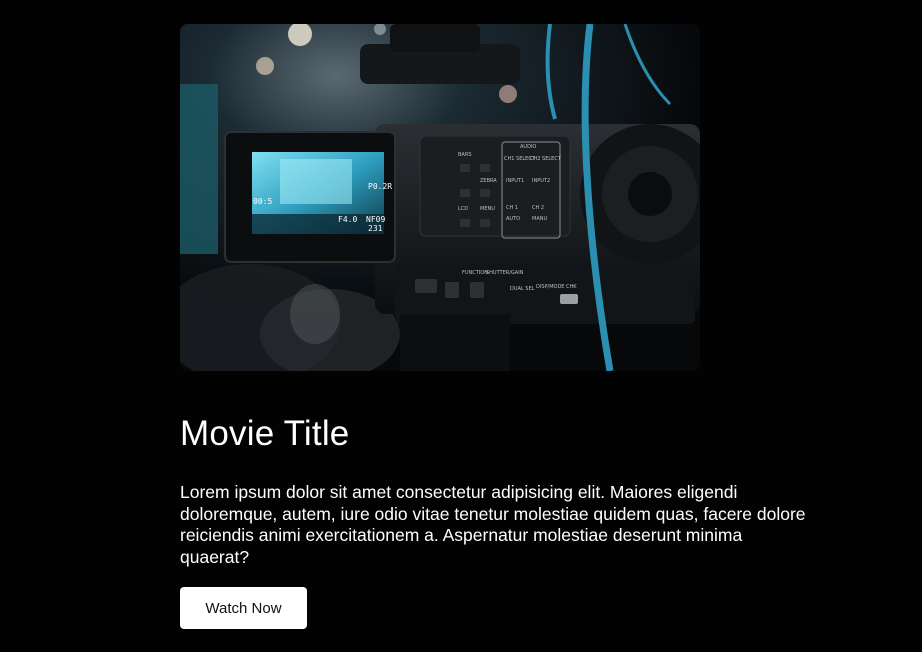 This screenshot has width=922, height=652. What do you see at coordinates (546, 159) in the screenshot?
I see `ch2-select-label: CH2 SELECT` at bounding box center [546, 159].